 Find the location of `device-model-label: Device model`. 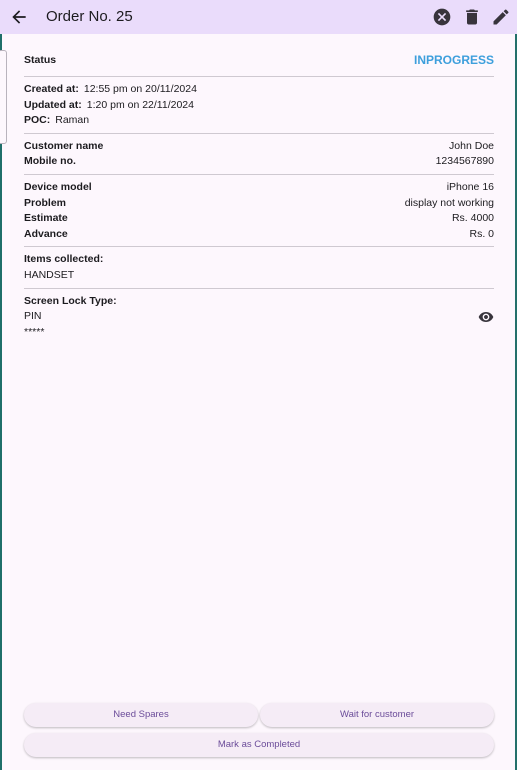

device-model-label: Device model is located at coordinates (58, 186).